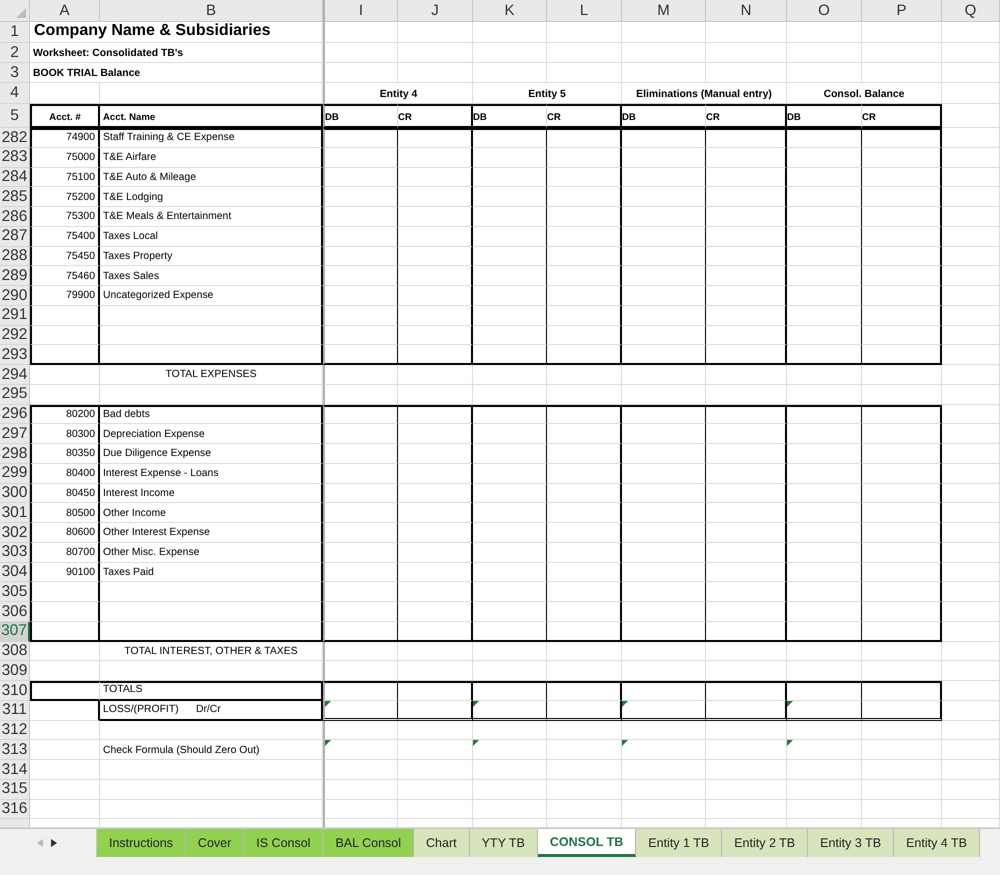  I want to click on row-header: 289, so click(15, 276).